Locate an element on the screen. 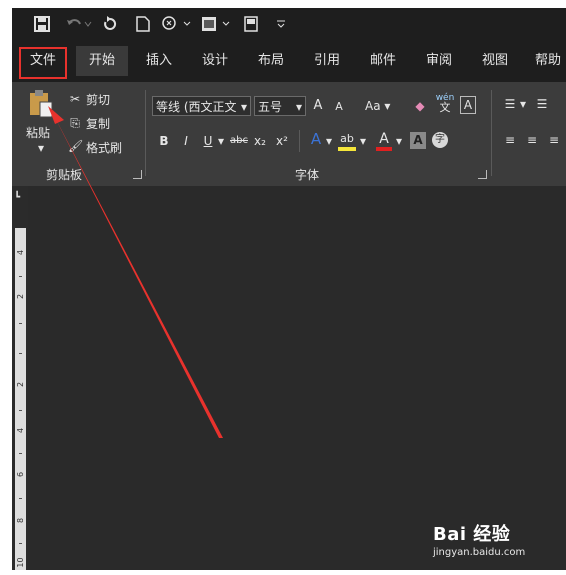 This screenshot has width=566, height=575. customize-toolbar-icon is located at coordinates (281, 24).